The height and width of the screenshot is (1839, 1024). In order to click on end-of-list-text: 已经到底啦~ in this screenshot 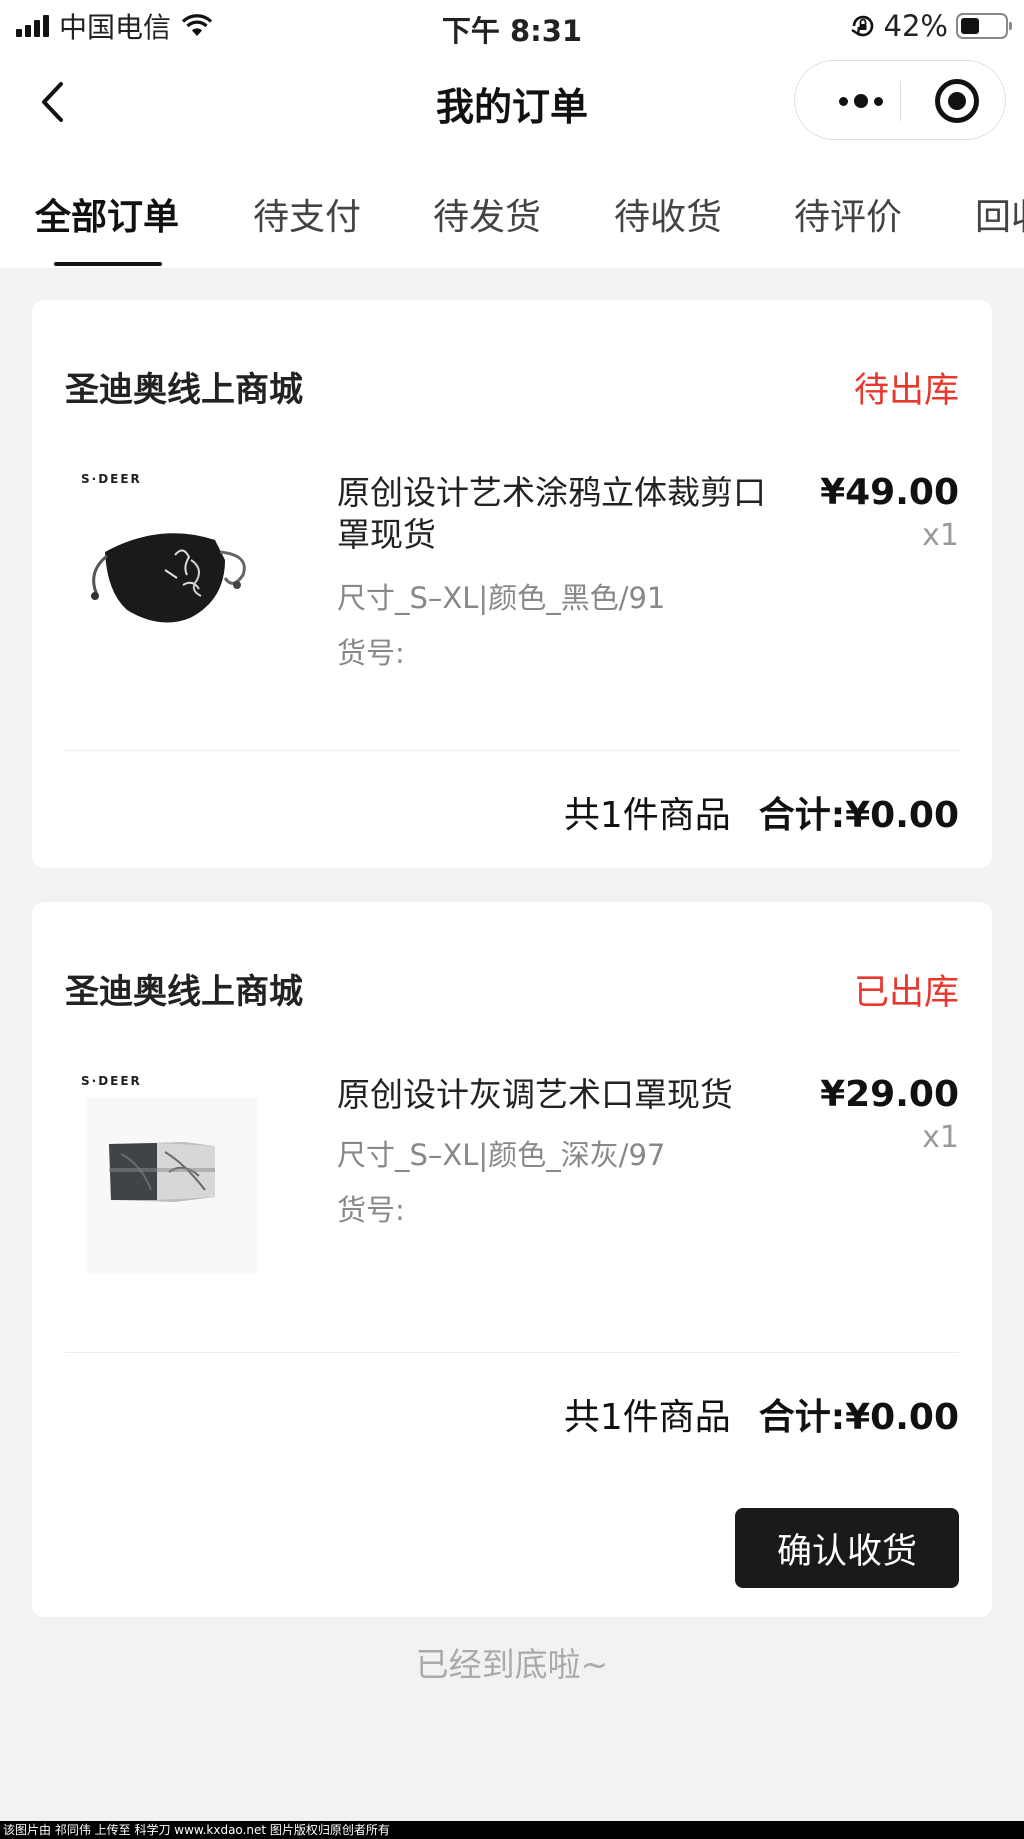, I will do `click(512, 1664)`.